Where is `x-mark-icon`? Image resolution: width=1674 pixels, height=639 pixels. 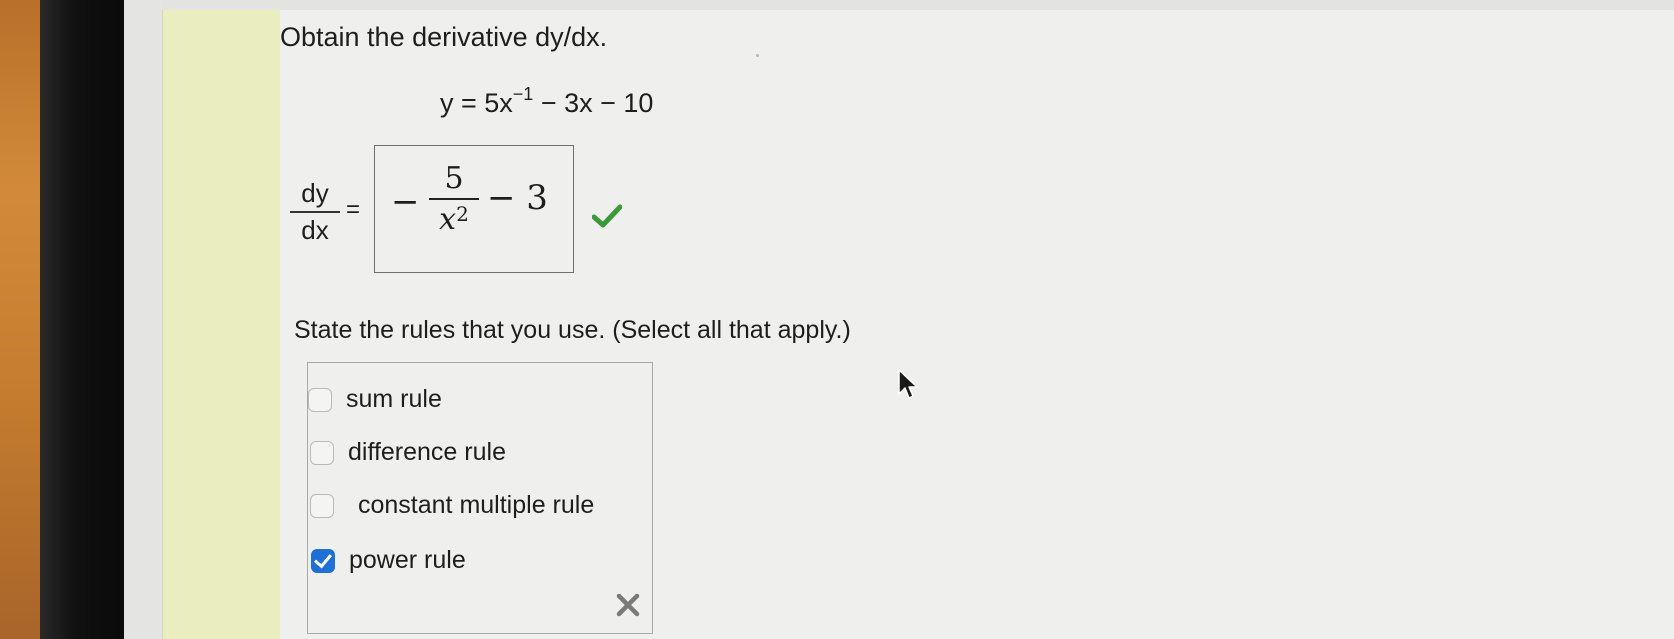 x-mark-icon is located at coordinates (628, 605).